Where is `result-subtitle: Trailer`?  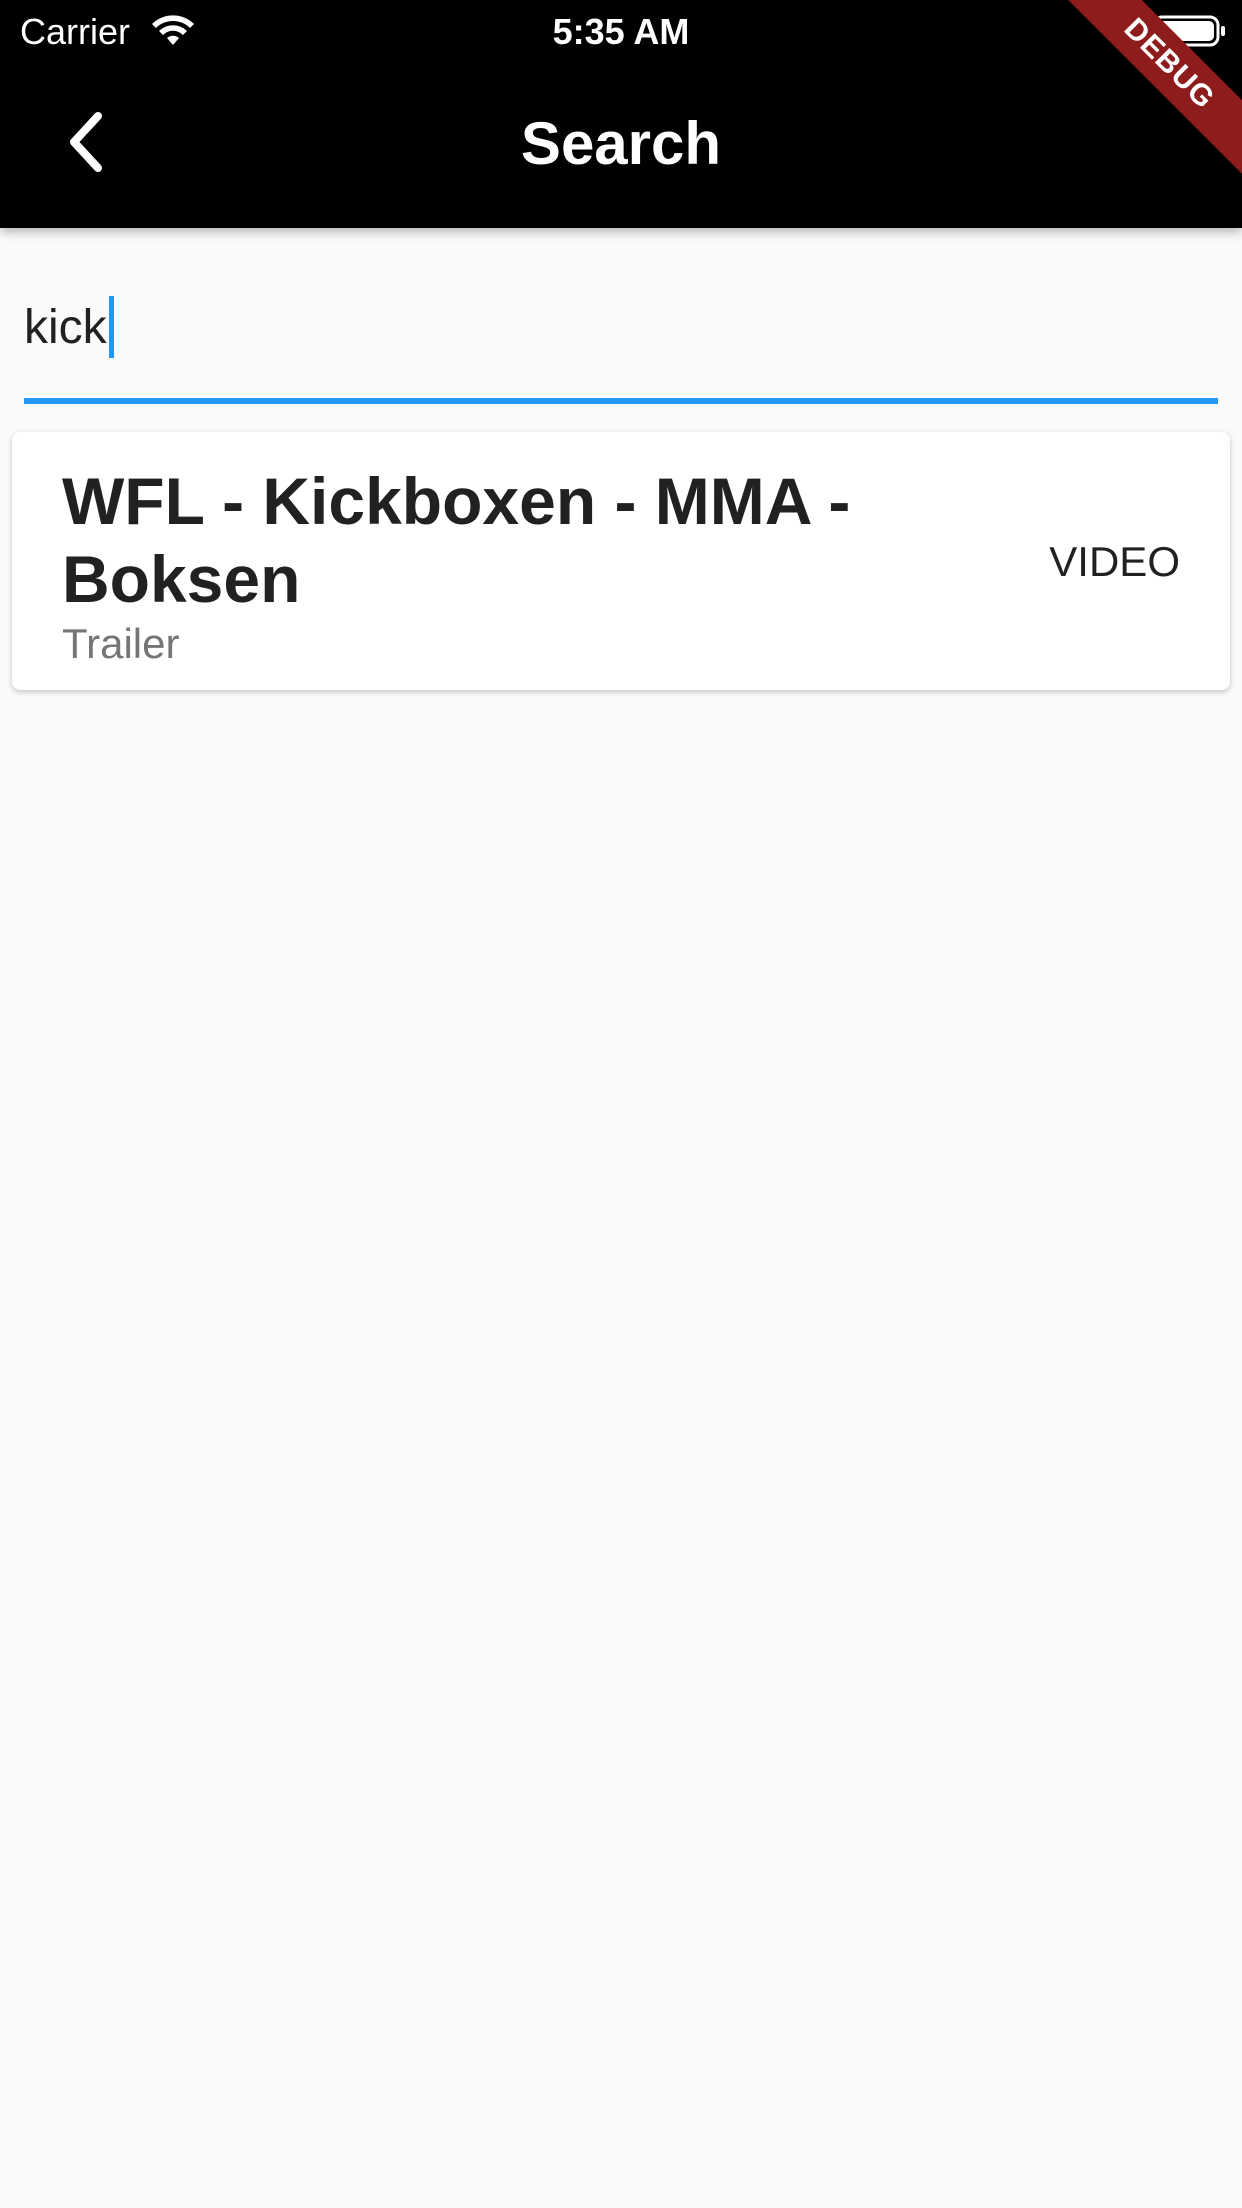
result-subtitle: Trailer is located at coordinates (121, 643).